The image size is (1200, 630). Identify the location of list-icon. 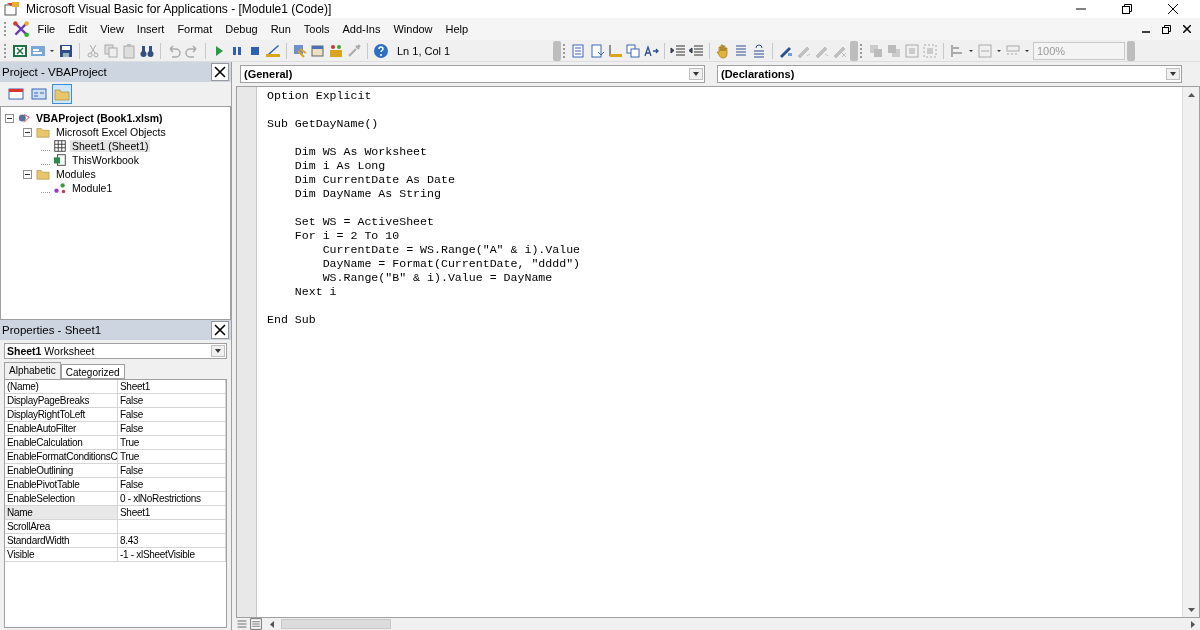
(579, 50).